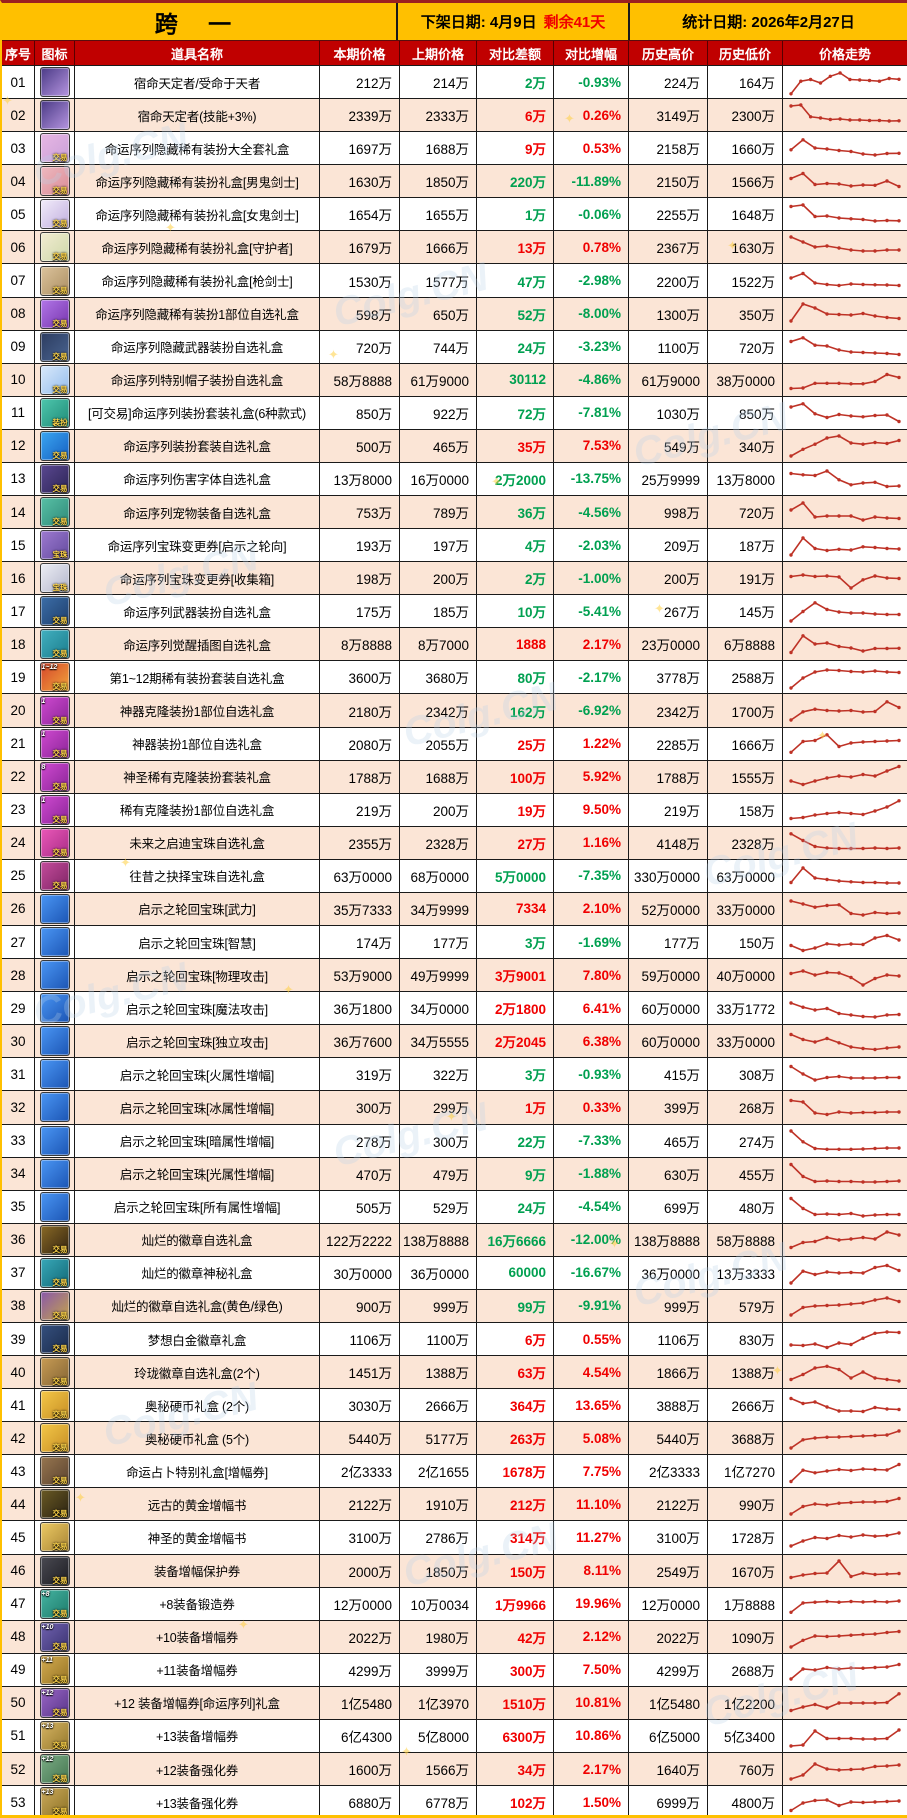 The height and width of the screenshot is (1818, 907). Describe the element at coordinates (438, 347) in the screenshot. I see `previous-price-cell: 744万` at that location.